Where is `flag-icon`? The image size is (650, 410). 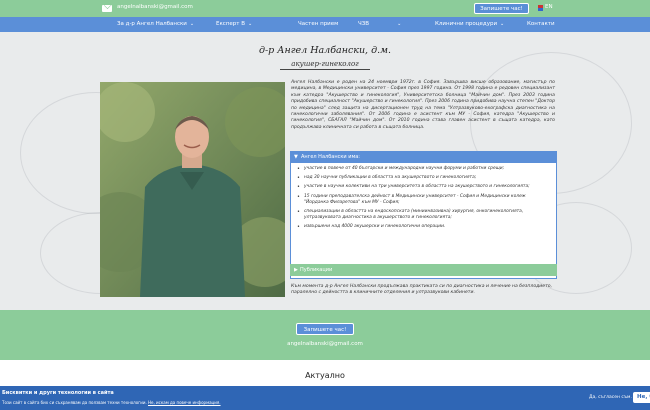 flag-icon is located at coordinates (540, 8).